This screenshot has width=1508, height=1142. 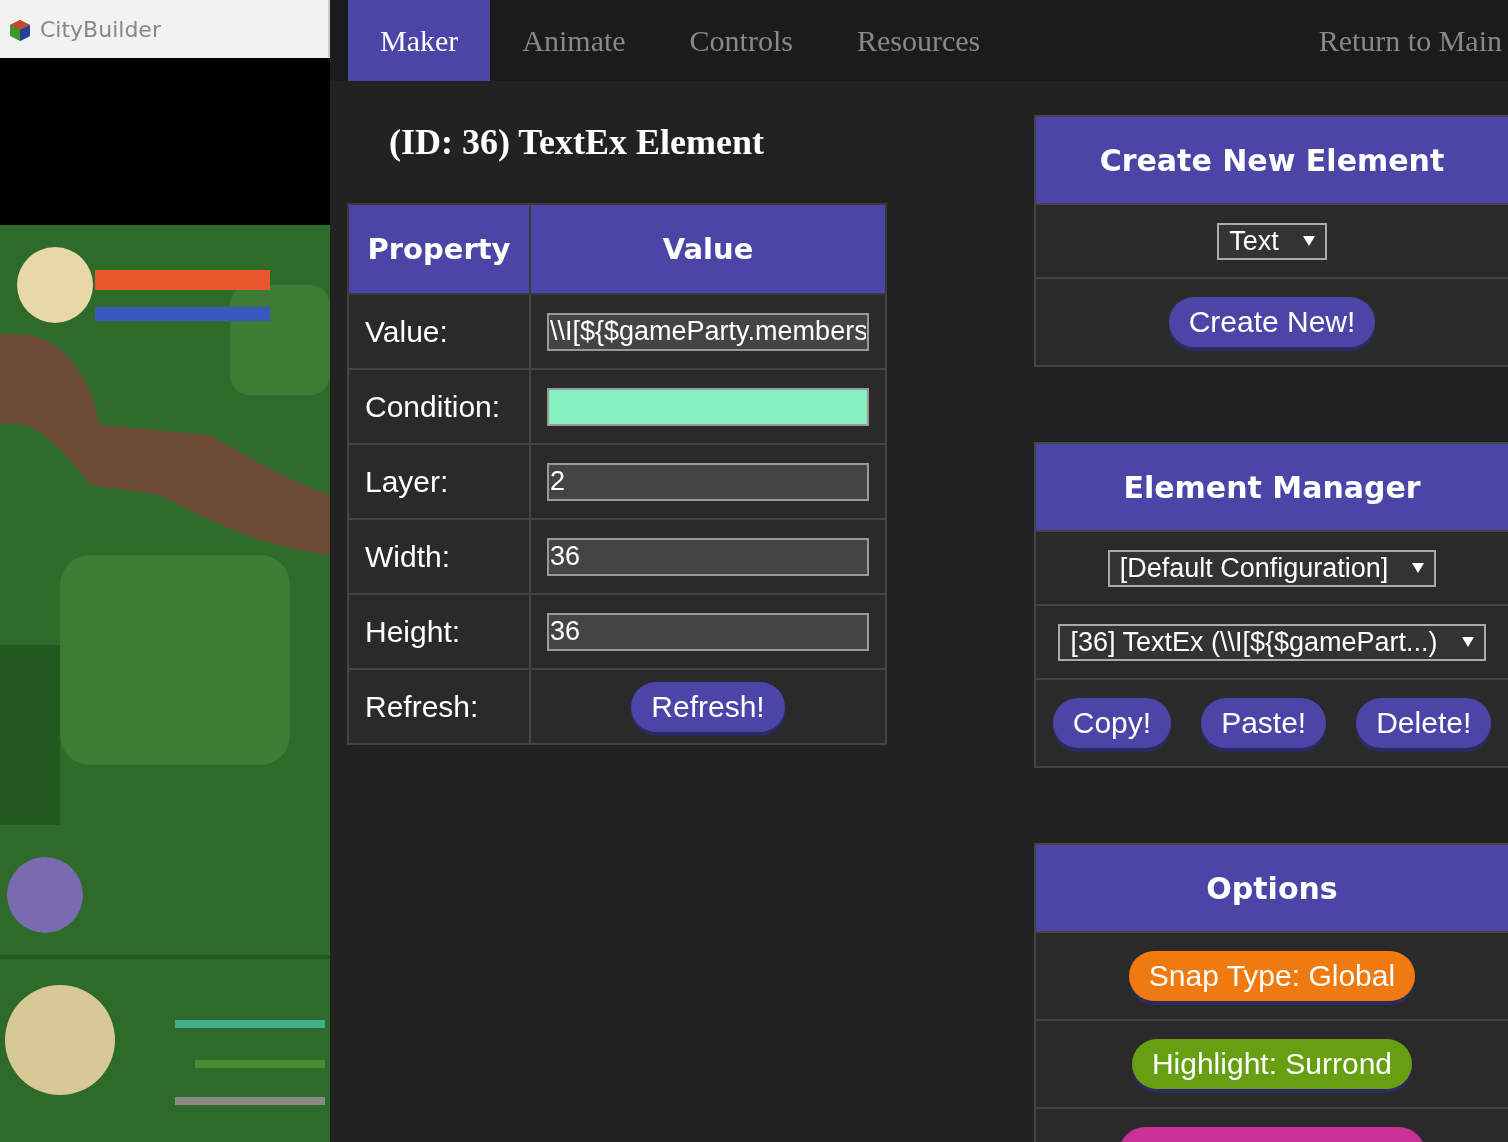 What do you see at coordinates (1272, 888) in the screenshot?
I see `panel-header: Options` at bounding box center [1272, 888].